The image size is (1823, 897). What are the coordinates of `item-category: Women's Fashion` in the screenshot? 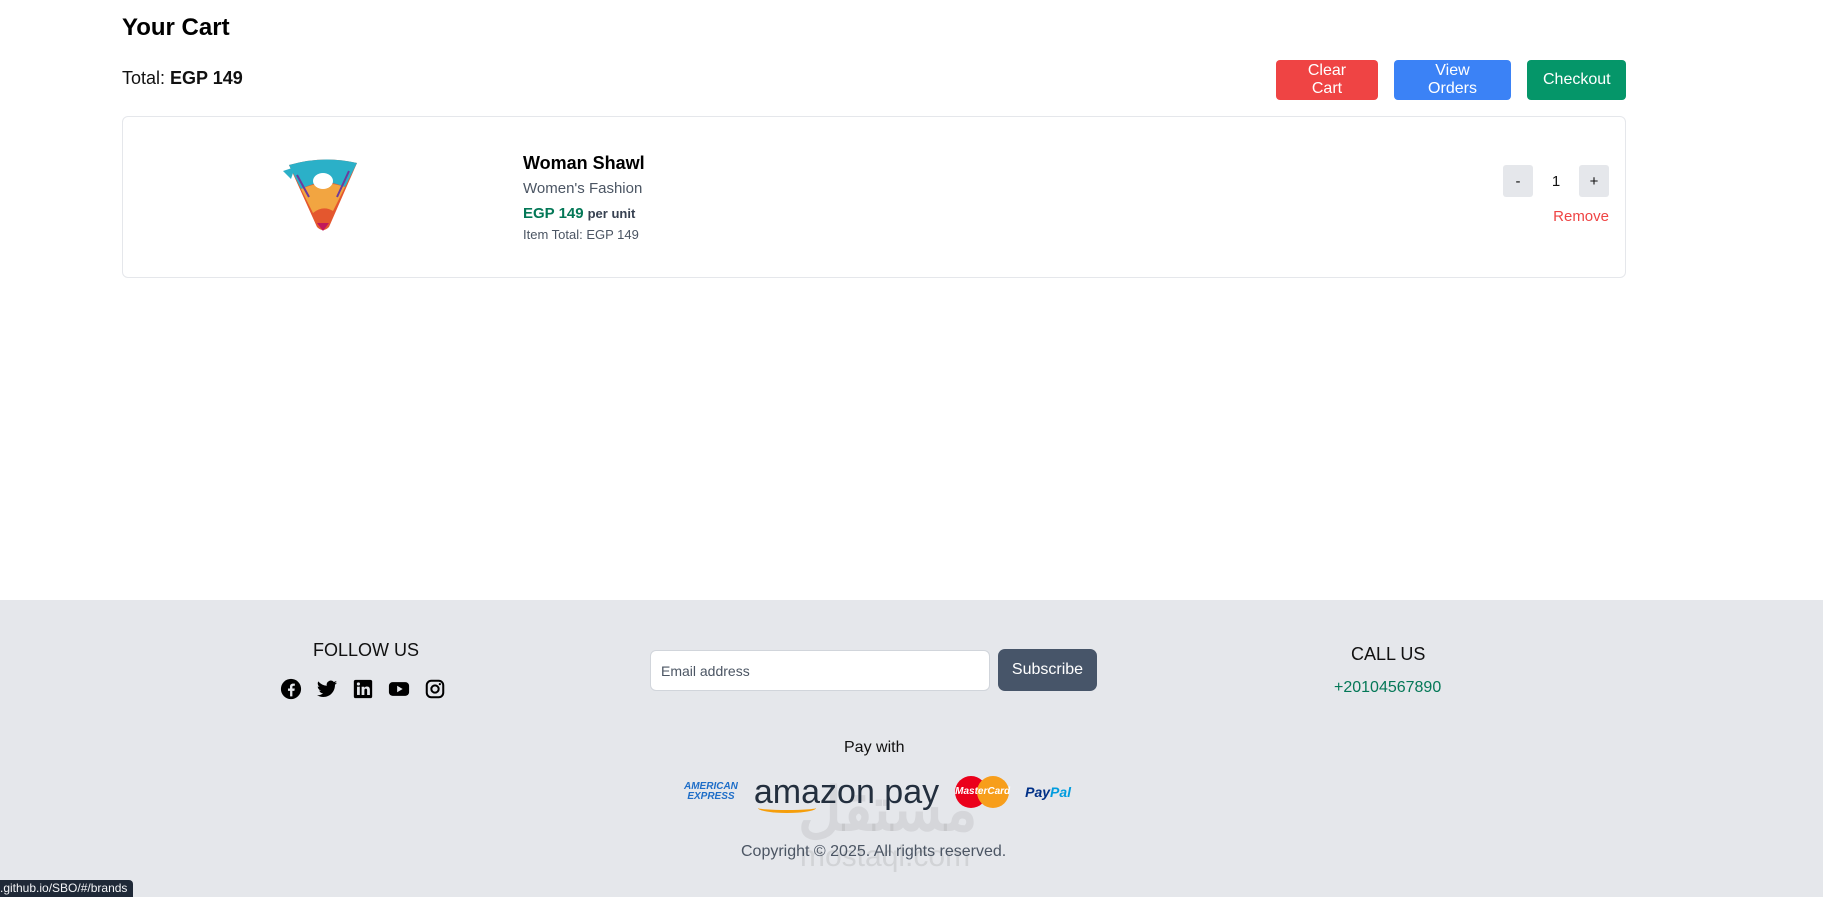 It's located at (583, 188).